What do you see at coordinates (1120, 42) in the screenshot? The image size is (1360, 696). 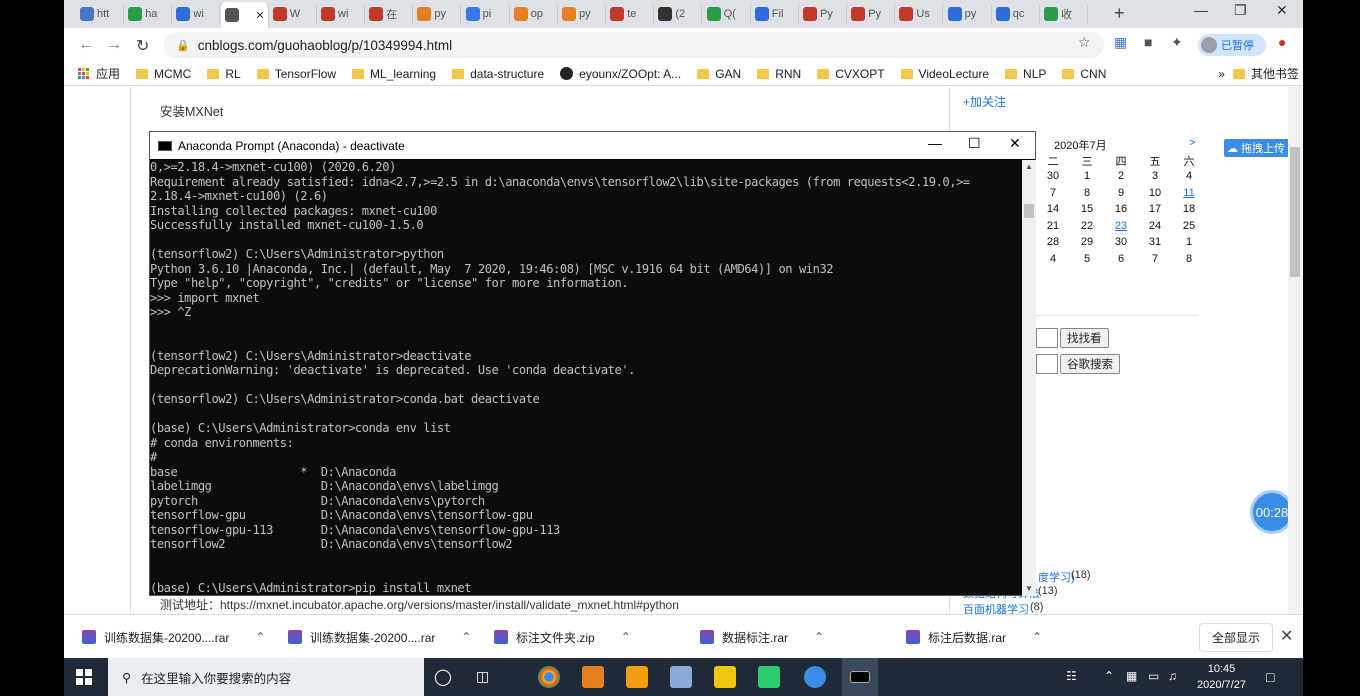 I see `translate-icon: ▦` at bounding box center [1120, 42].